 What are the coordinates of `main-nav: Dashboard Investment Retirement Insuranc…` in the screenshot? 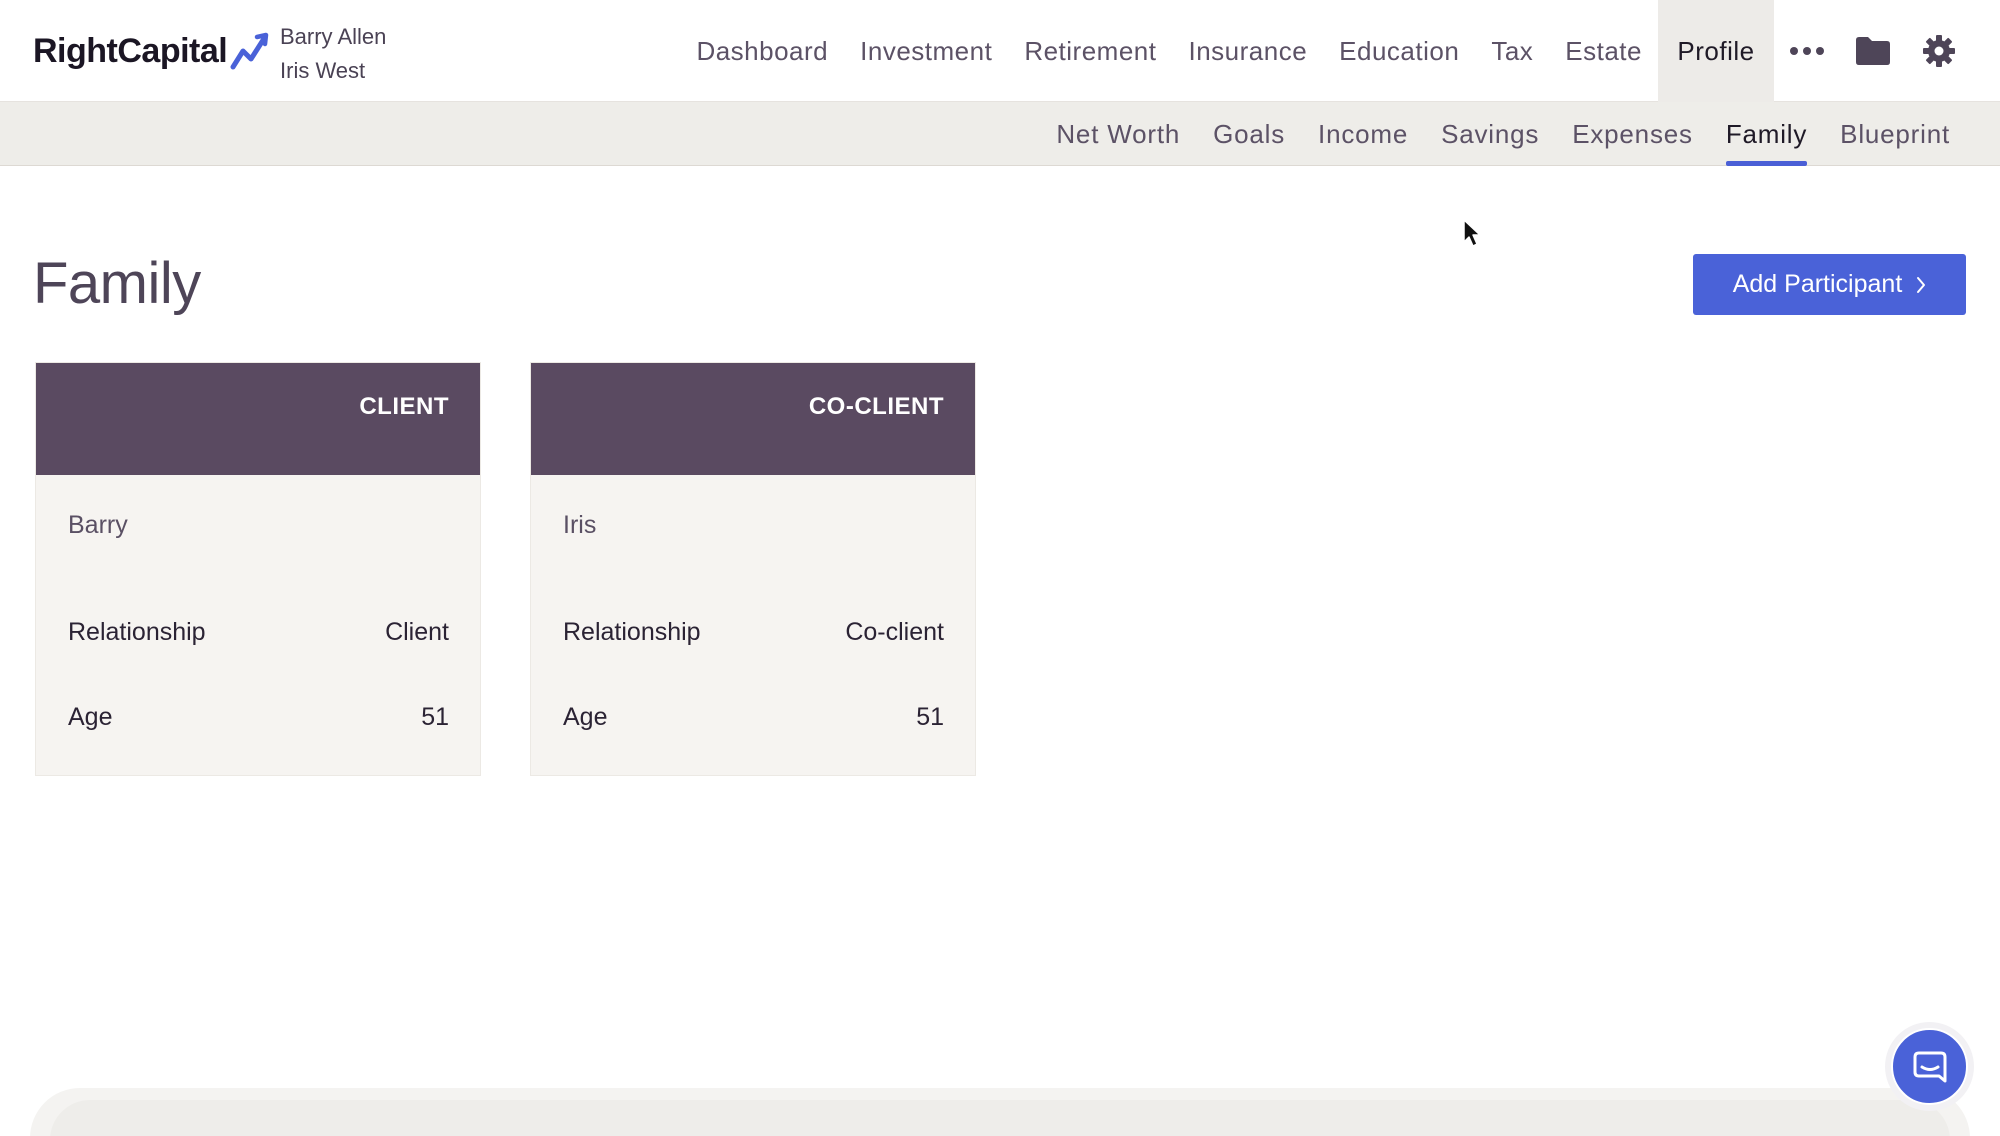 It's located at (1340, 51).